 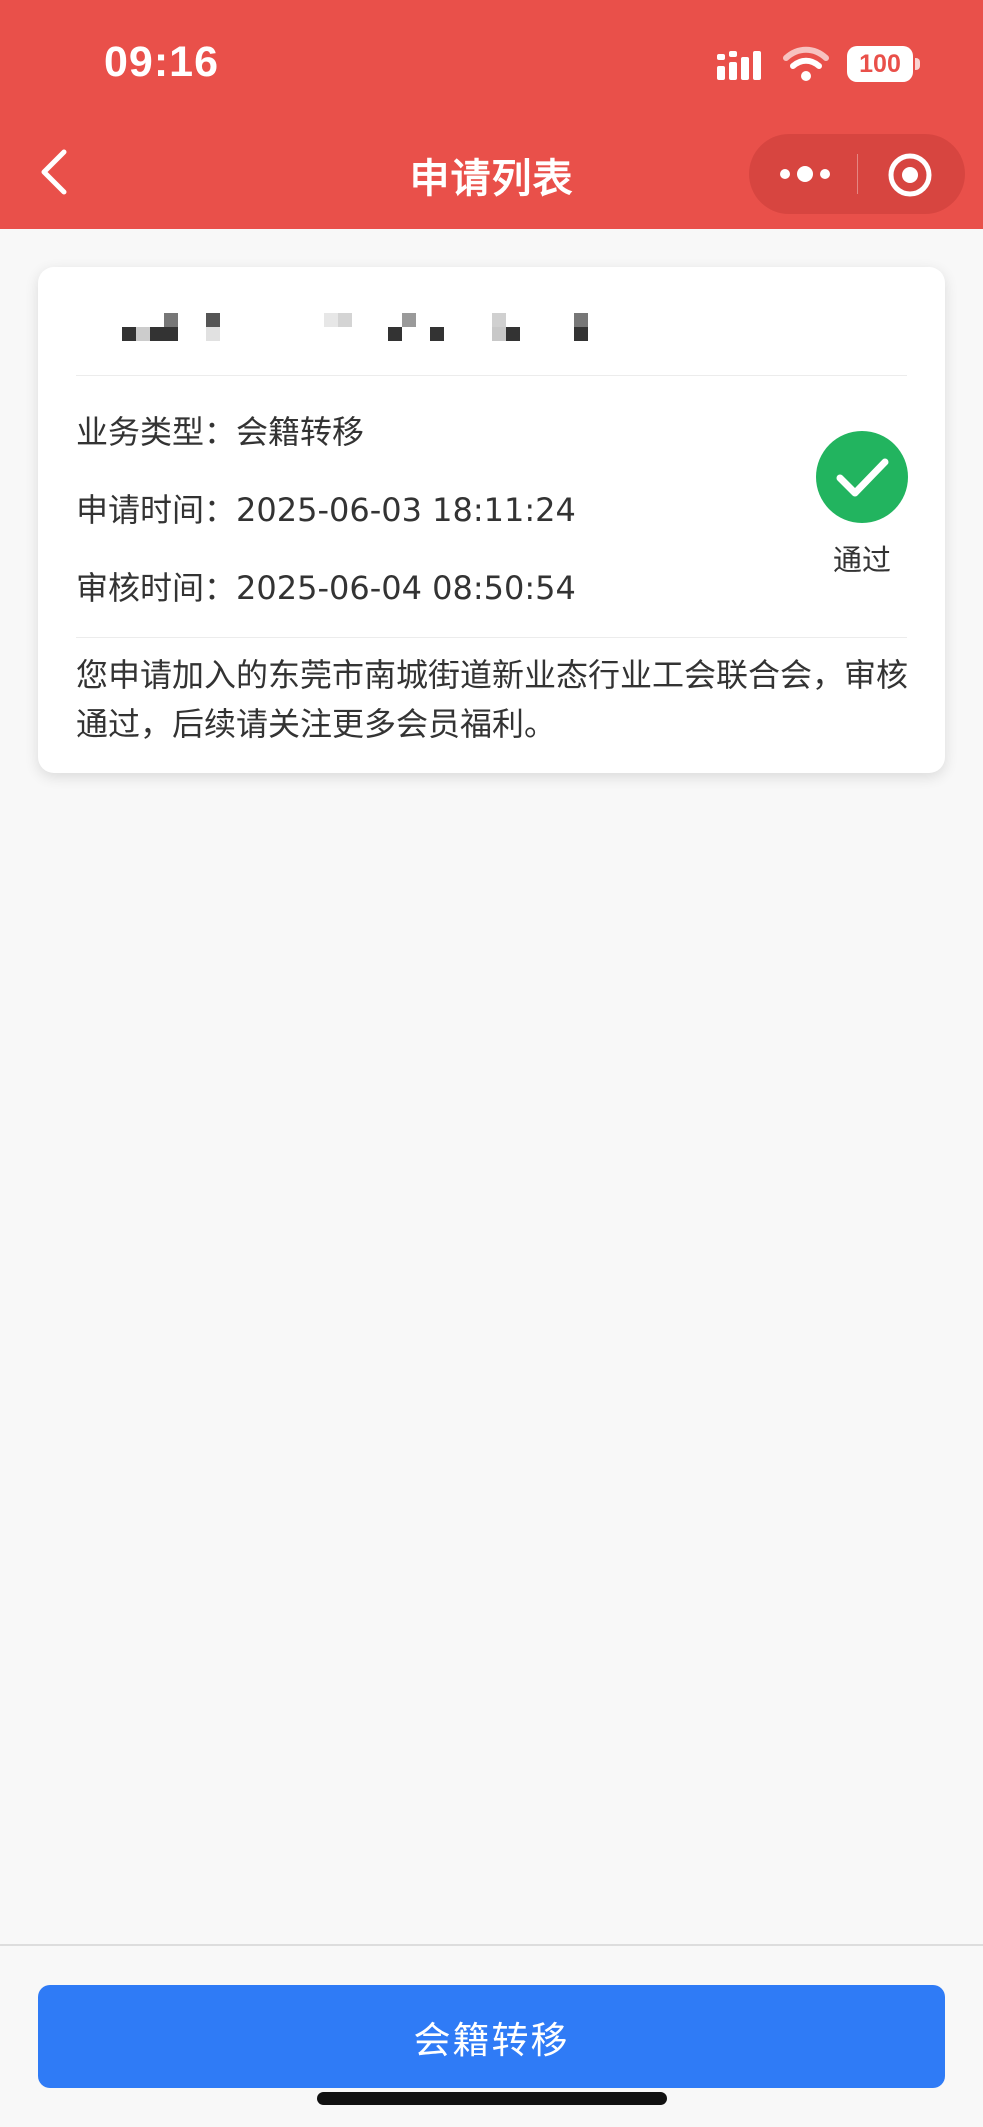 I want to click on business-type-value: 会籍转移, so click(x=300, y=432).